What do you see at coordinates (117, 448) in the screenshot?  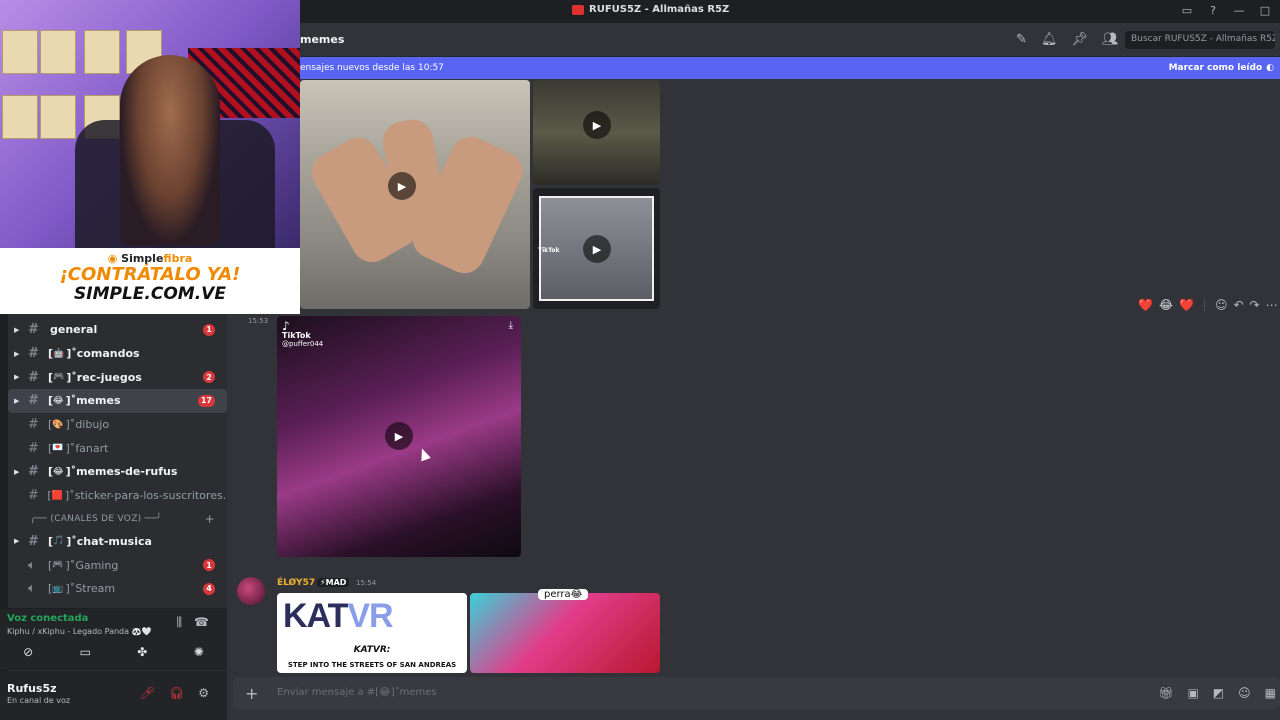 I see `channel-item-fanart: #[ 💌]˚ fanart` at bounding box center [117, 448].